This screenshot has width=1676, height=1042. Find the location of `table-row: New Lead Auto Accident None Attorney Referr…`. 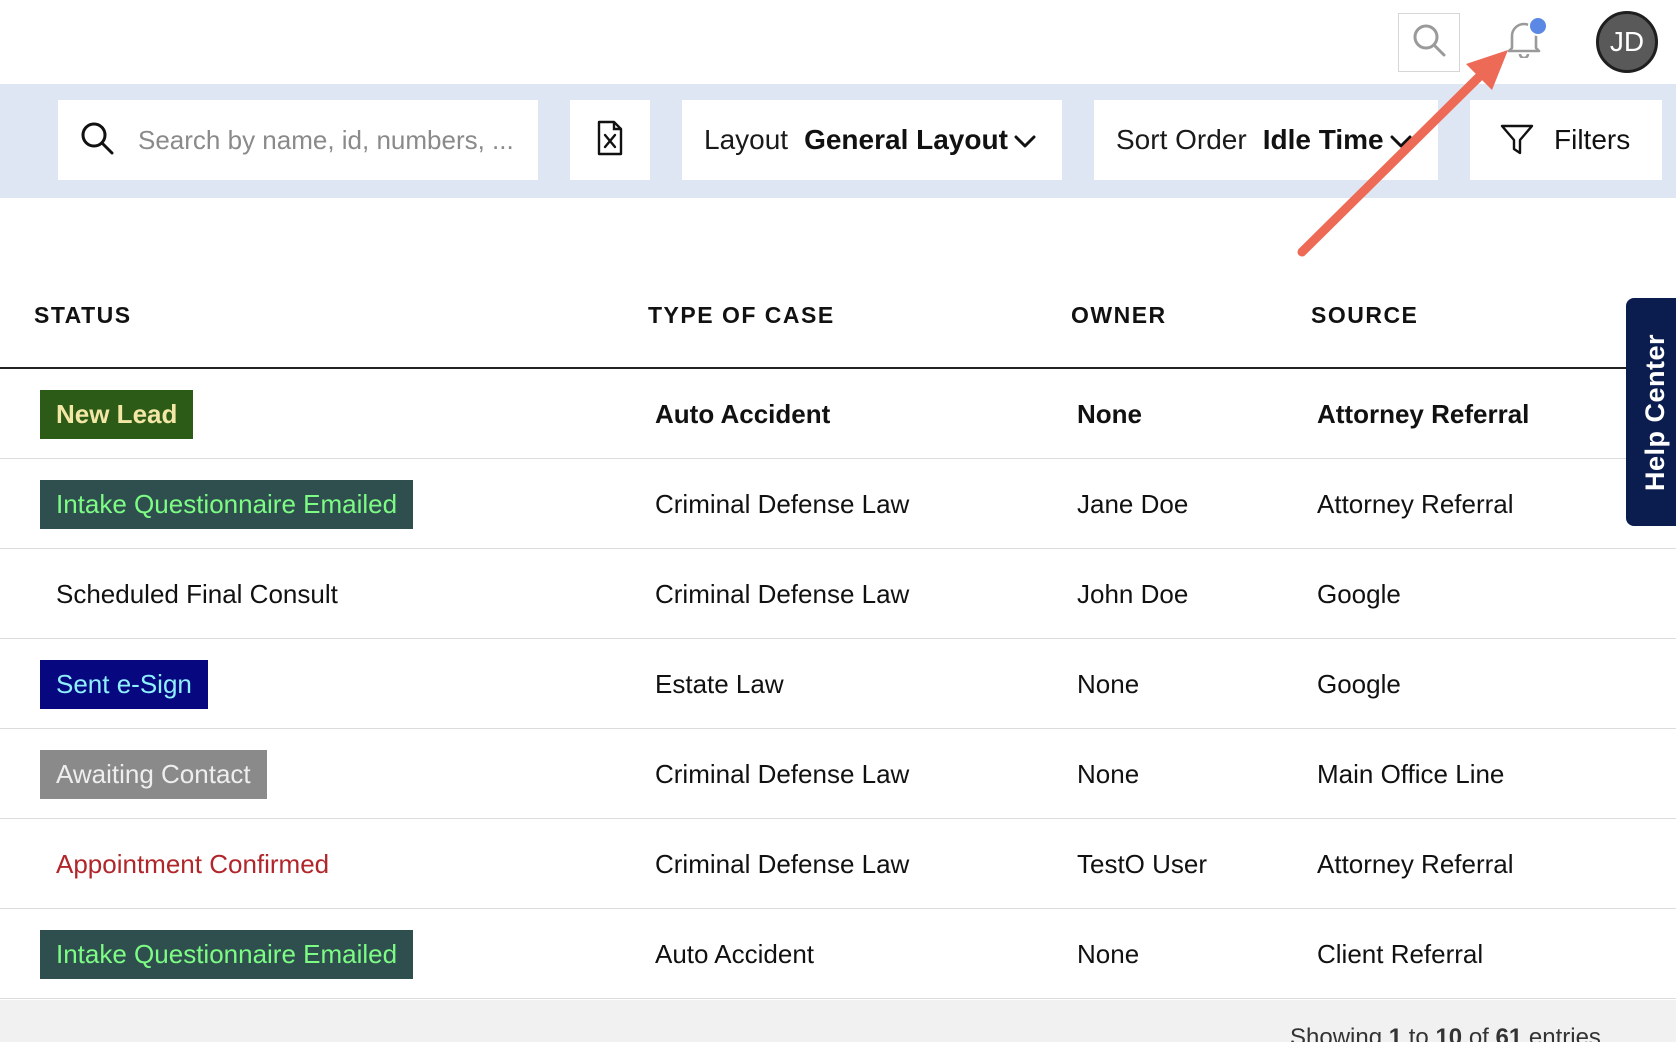

table-row: New Lead Auto Accident None Attorney Referr… is located at coordinates (838, 414).